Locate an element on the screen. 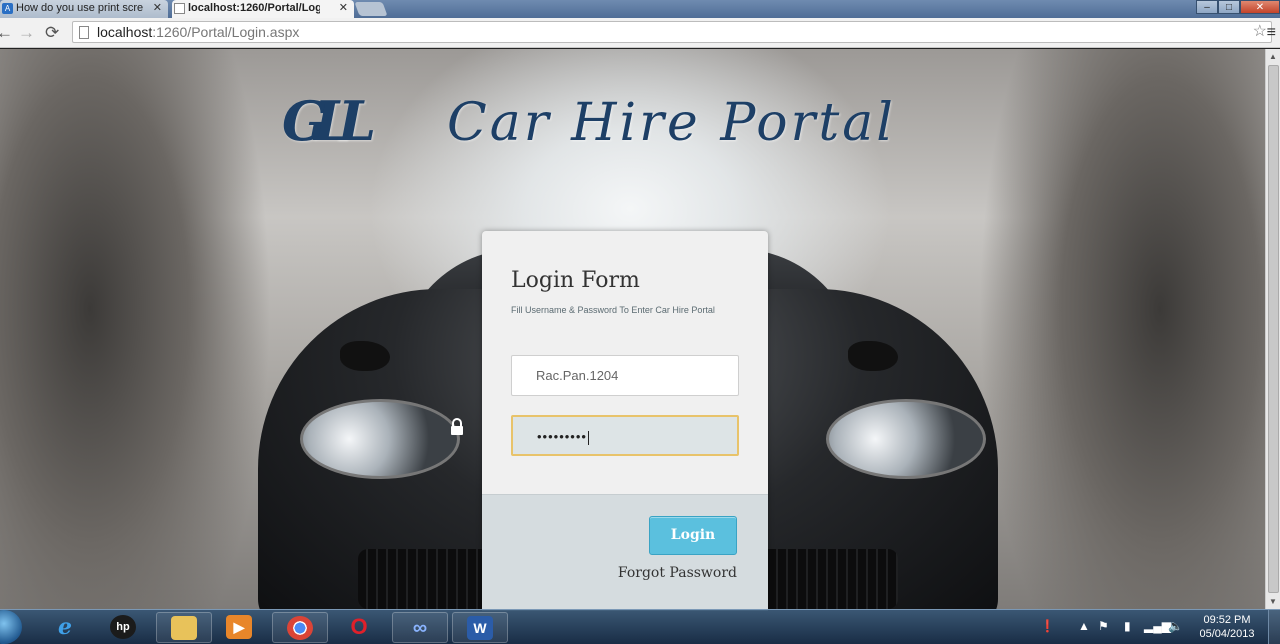  logo-monogram: GLL is located at coordinates (329, 121).